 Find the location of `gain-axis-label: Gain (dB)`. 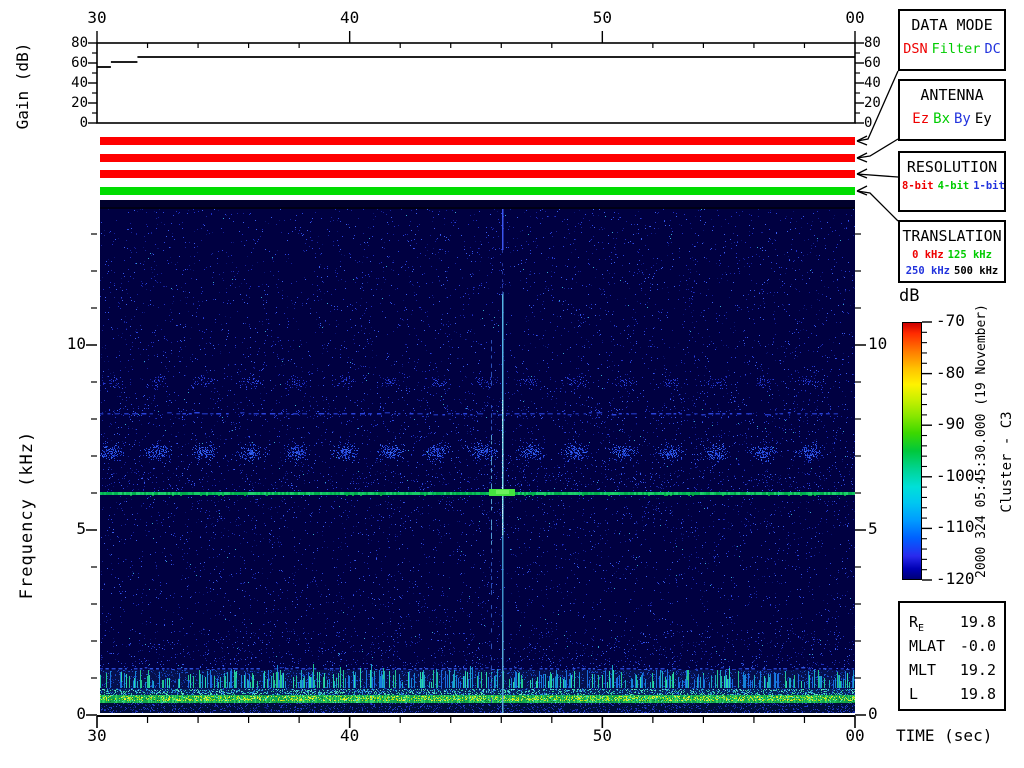

gain-axis-label: Gain (dB) is located at coordinates (22, 86).